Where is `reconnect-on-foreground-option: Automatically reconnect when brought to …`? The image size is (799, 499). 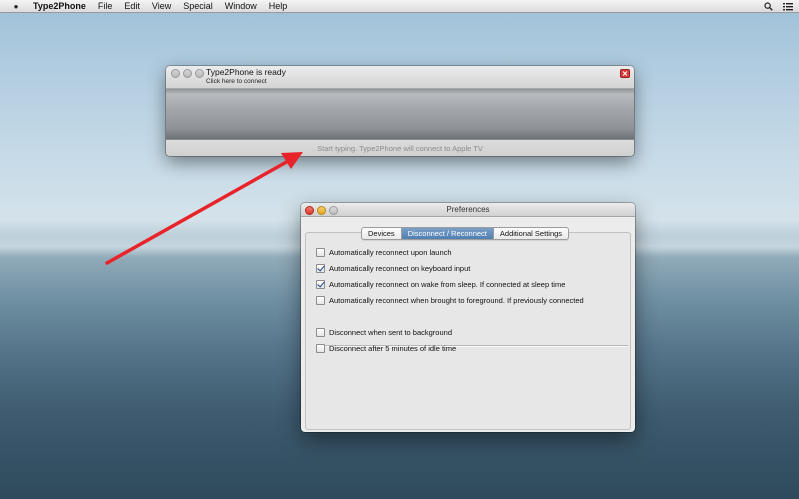
reconnect-on-foreground-option: Automatically reconnect when brought to … is located at coordinates (450, 300).